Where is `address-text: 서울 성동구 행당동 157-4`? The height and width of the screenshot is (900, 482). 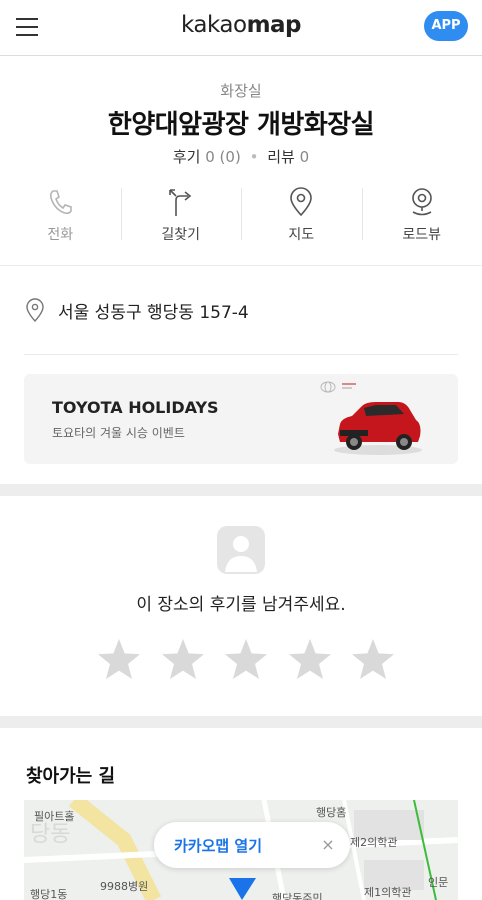
address-text: 서울 성동구 행당동 157-4 is located at coordinates (153, 312).